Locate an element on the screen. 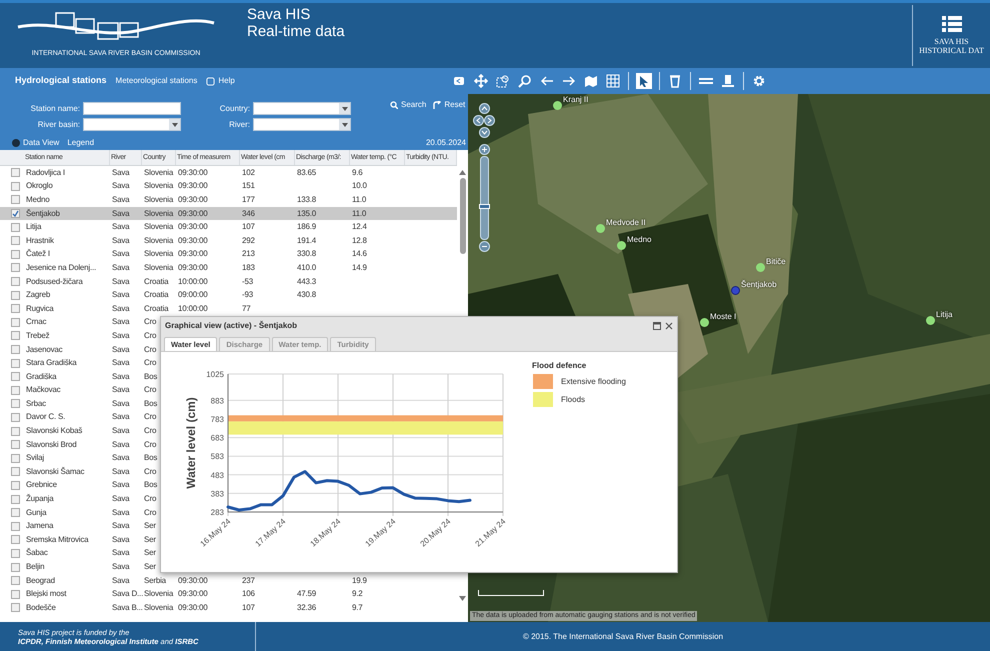 Image resolution: width=990 pixels, height=651 pixels. trash-tool is located at coordinates (675, 81).